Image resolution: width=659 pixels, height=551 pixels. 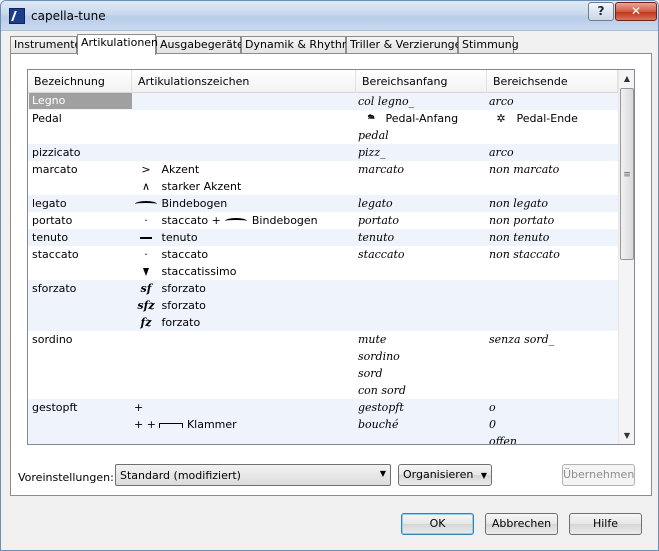 What do you see at coordinates (301, 45) in the screenshot?
I see `tab-dynamik-rhythmik: Dynamik & Rhythmik` at bounding box center [301, 45].